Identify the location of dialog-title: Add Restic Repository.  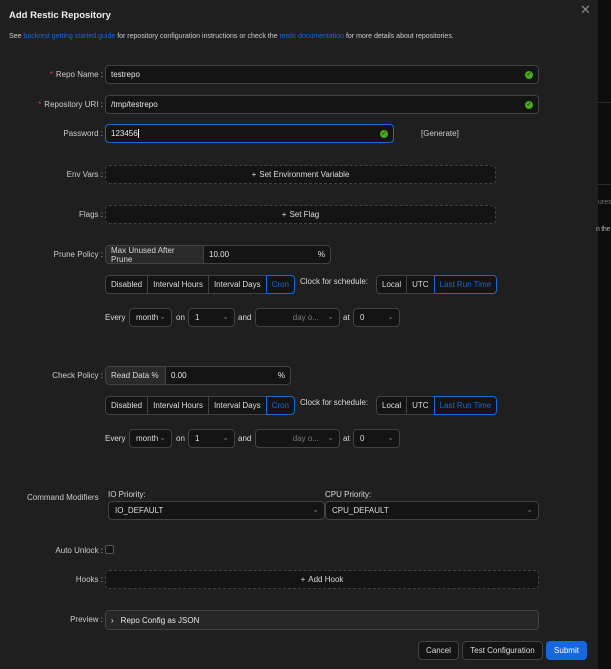
(60, 15).